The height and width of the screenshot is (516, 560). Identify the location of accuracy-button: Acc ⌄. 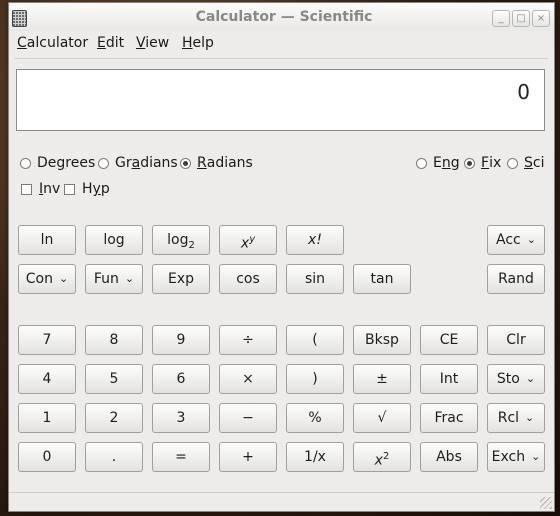
(516, 240).